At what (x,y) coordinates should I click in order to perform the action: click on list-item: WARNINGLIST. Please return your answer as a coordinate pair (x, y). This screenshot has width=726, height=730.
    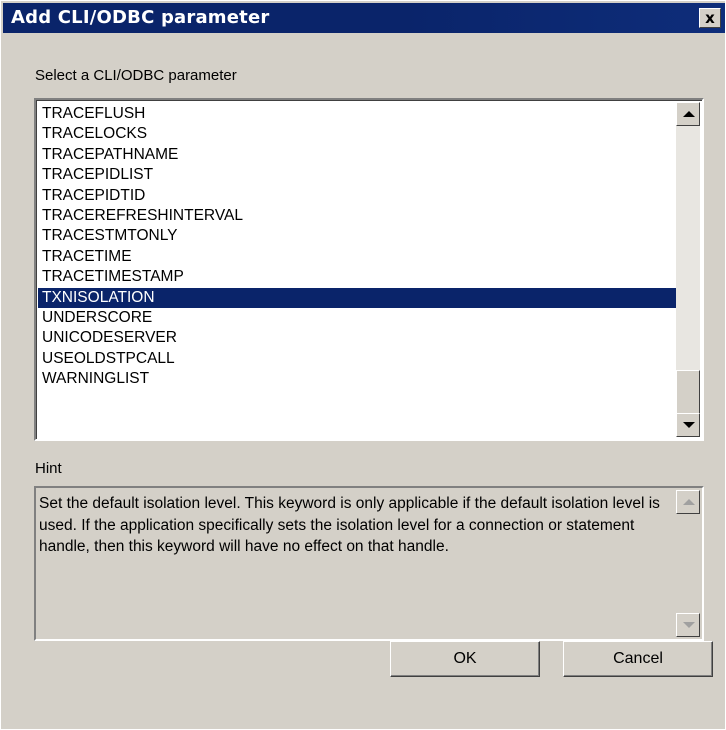
    Looking at the image, I should click on (359, 379).